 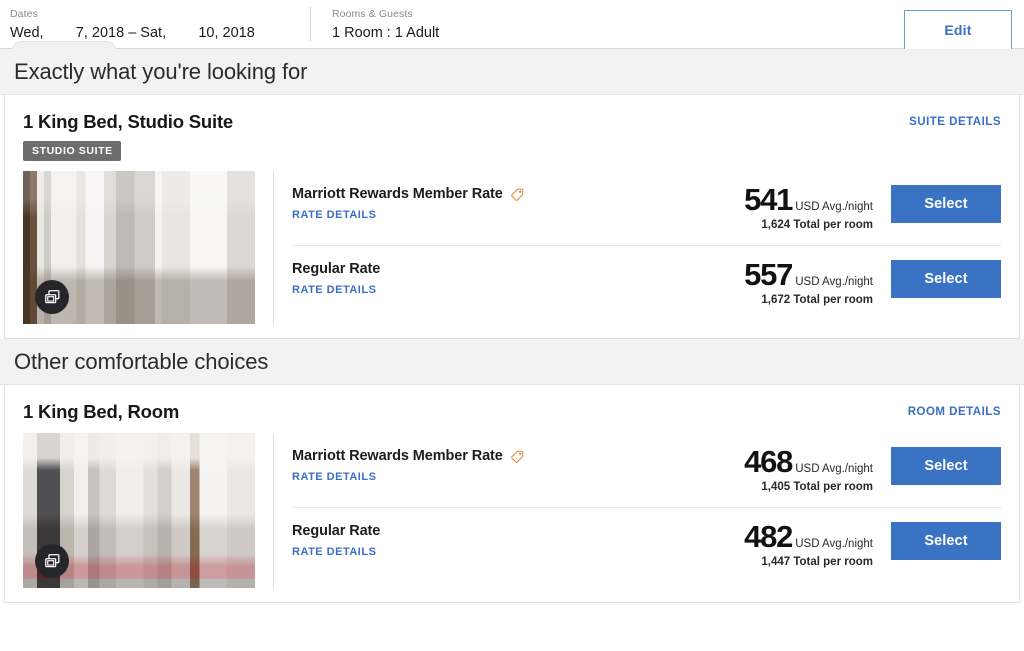 I want to click on price-amount: 541, so click(x=768, y=199).